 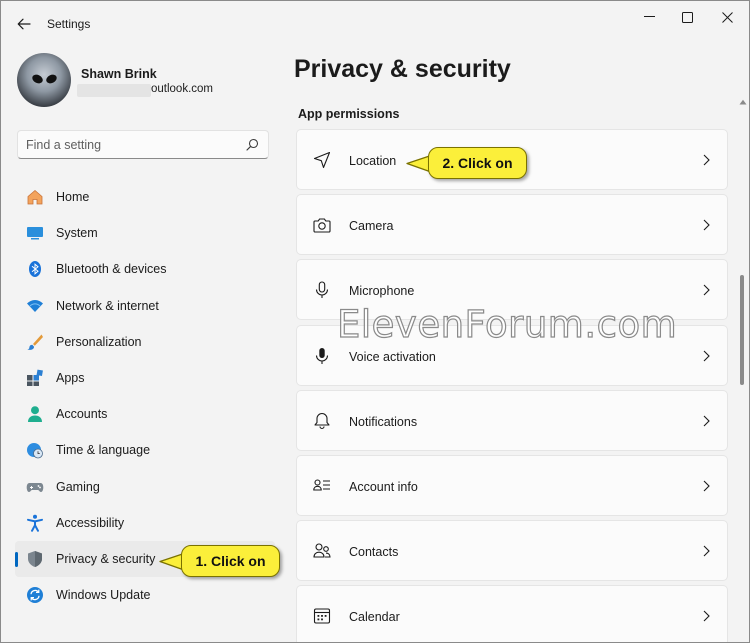 I want to click on search-box, so click(x=143, y=144).